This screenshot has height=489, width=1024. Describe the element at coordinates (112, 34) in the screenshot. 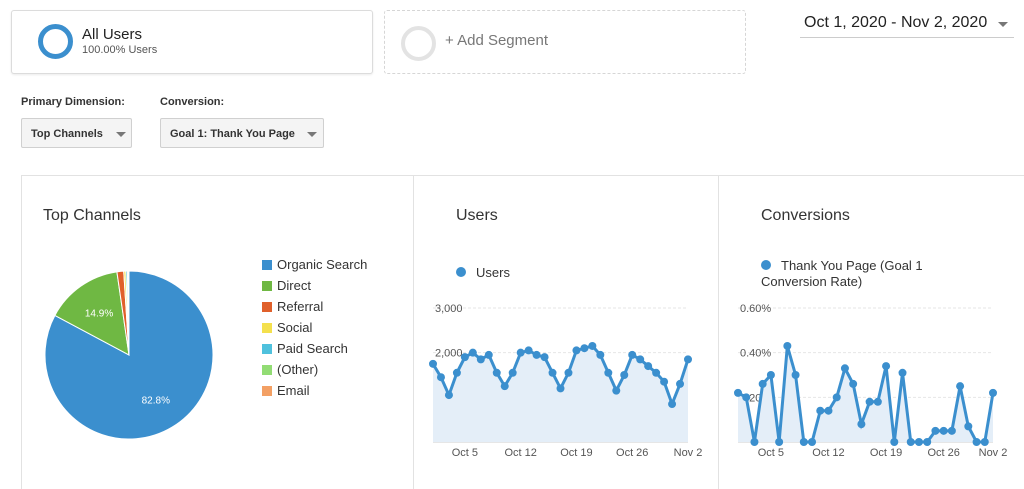

I see `segment-title: All Users` at that location.